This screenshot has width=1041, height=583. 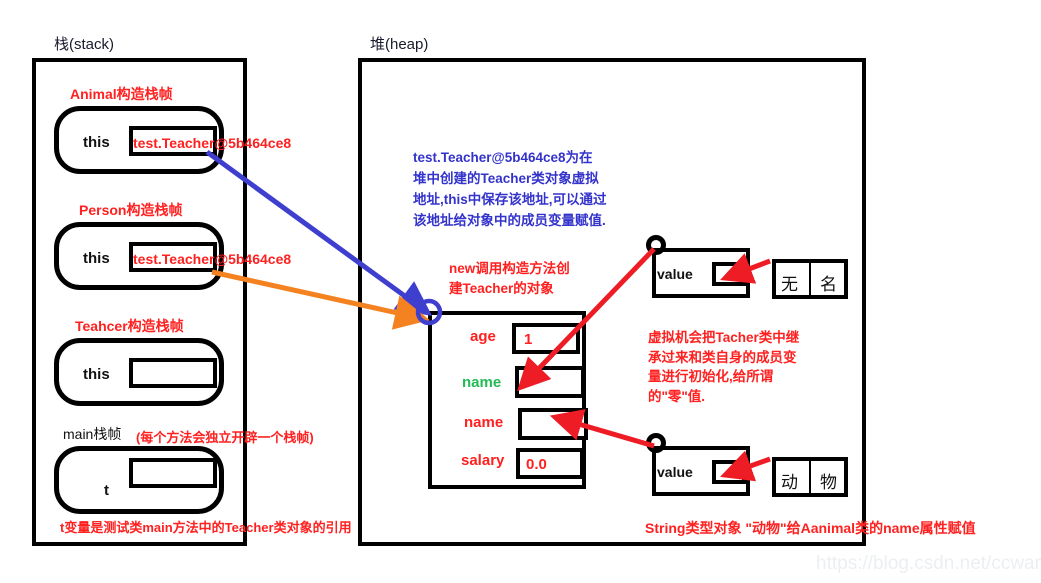 What do you see at coordinates (503, 157) in the screenshot?
I see `heap-address-note-line-0: test.Teacher@5b464ce8为在` at bounding box center [503, 157].